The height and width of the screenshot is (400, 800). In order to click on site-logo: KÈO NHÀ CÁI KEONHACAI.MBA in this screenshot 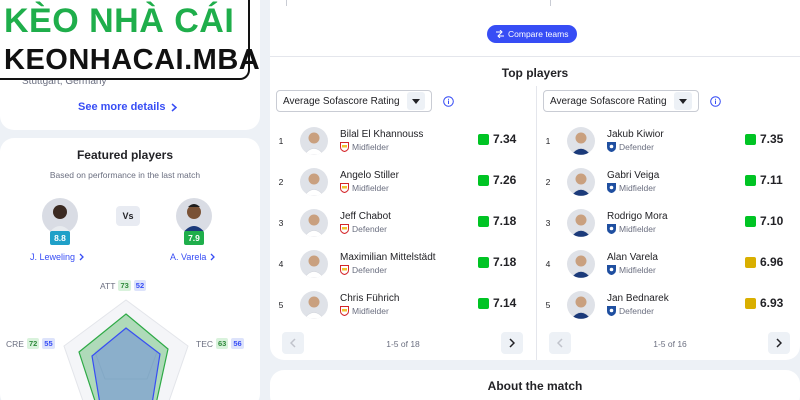, I will do `click(130, 40)`.